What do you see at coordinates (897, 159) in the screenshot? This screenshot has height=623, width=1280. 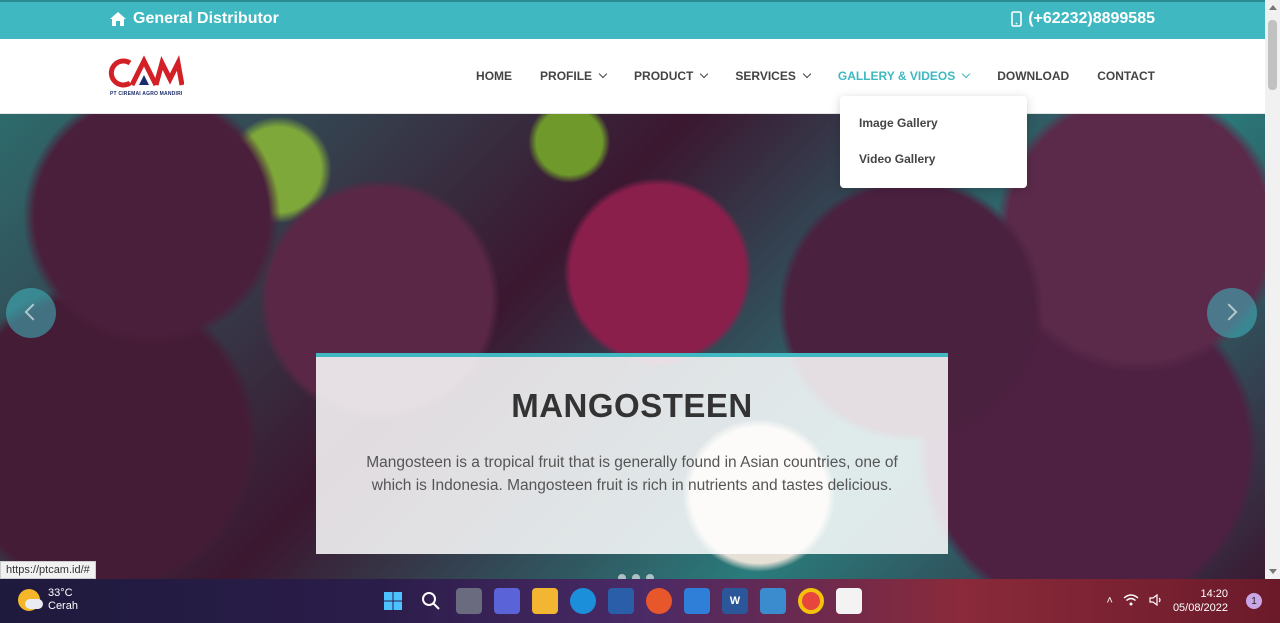 I see `dropdown-item-video-gallery: Video Gallery` at bounding box center [897, 159].